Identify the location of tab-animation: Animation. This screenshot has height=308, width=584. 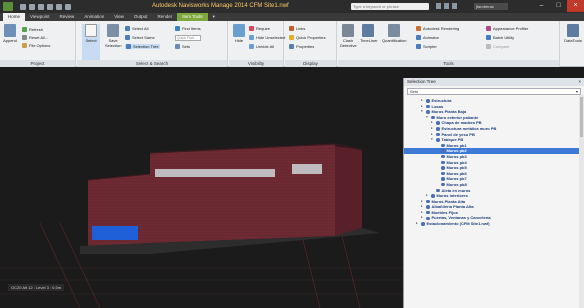
(94, 17).